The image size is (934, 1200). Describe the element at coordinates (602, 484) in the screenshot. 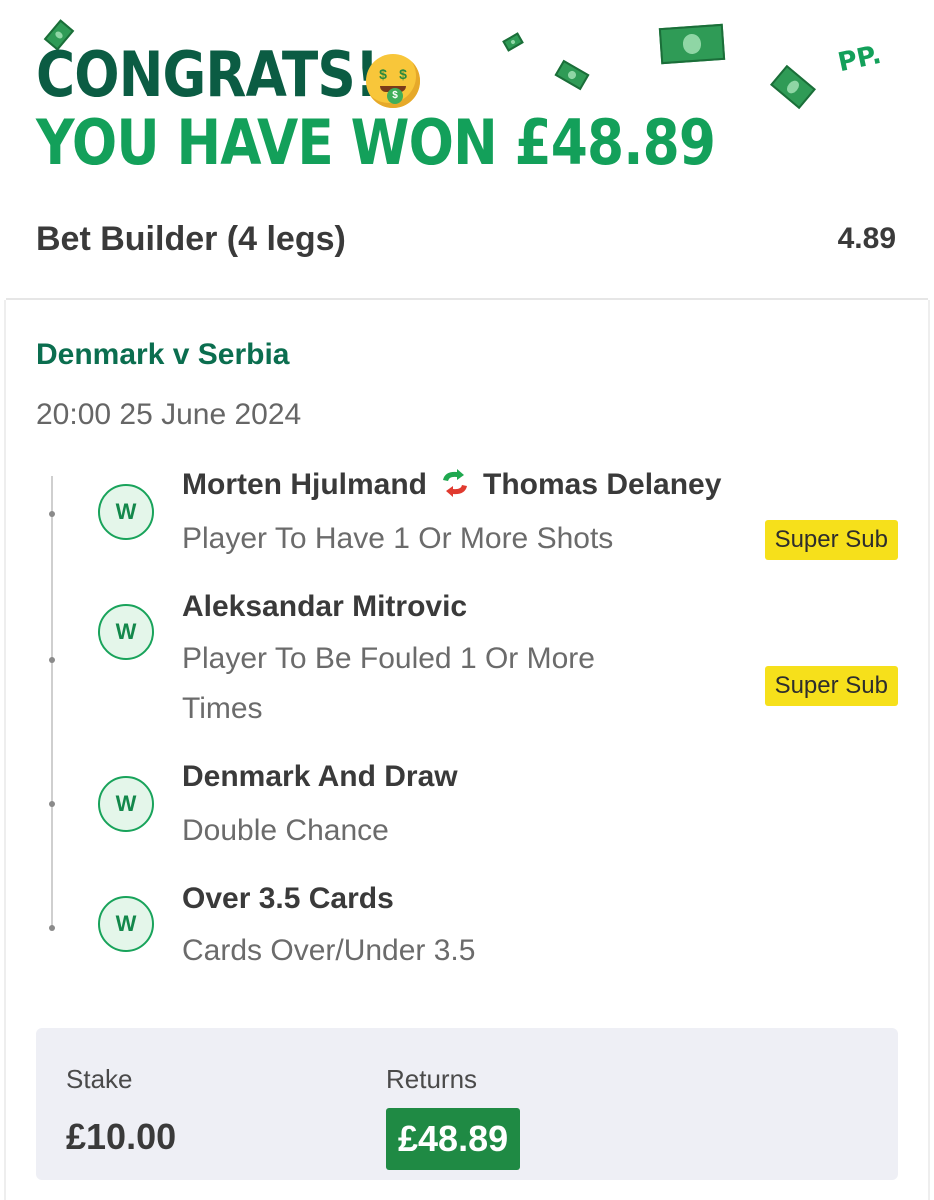

I see `player-in-name: Thomas Delaney` at that location.